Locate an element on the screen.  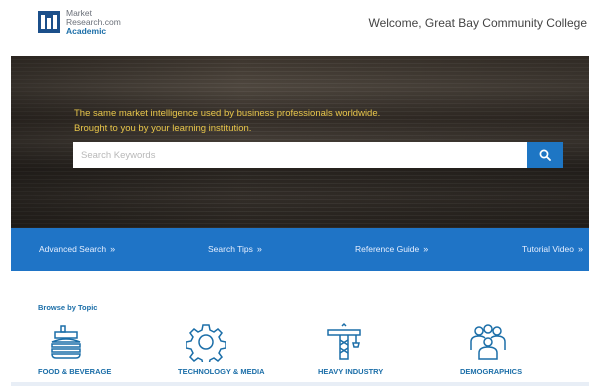
welcome-message: Welcome, Great Bay Community College is located at coordinates (477, 23).